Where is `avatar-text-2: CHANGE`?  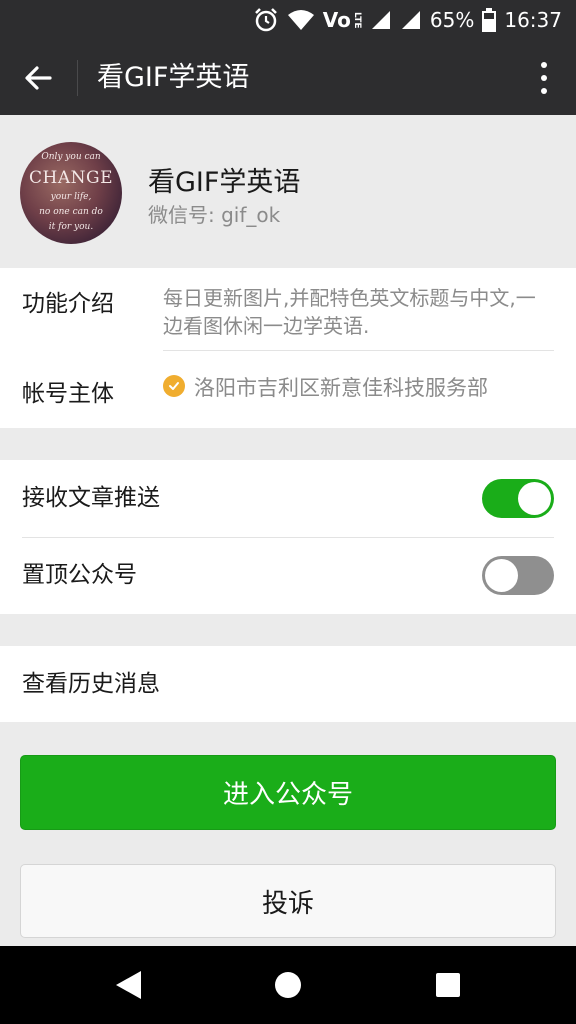
avatar-text-2: CHANGE is located at coordinates (71, 178).